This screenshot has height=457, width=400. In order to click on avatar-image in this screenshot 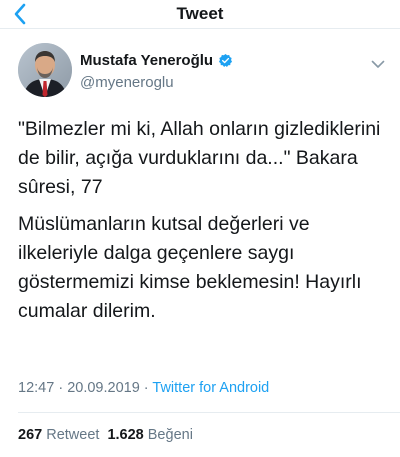, I will do `click(45, 70)`.